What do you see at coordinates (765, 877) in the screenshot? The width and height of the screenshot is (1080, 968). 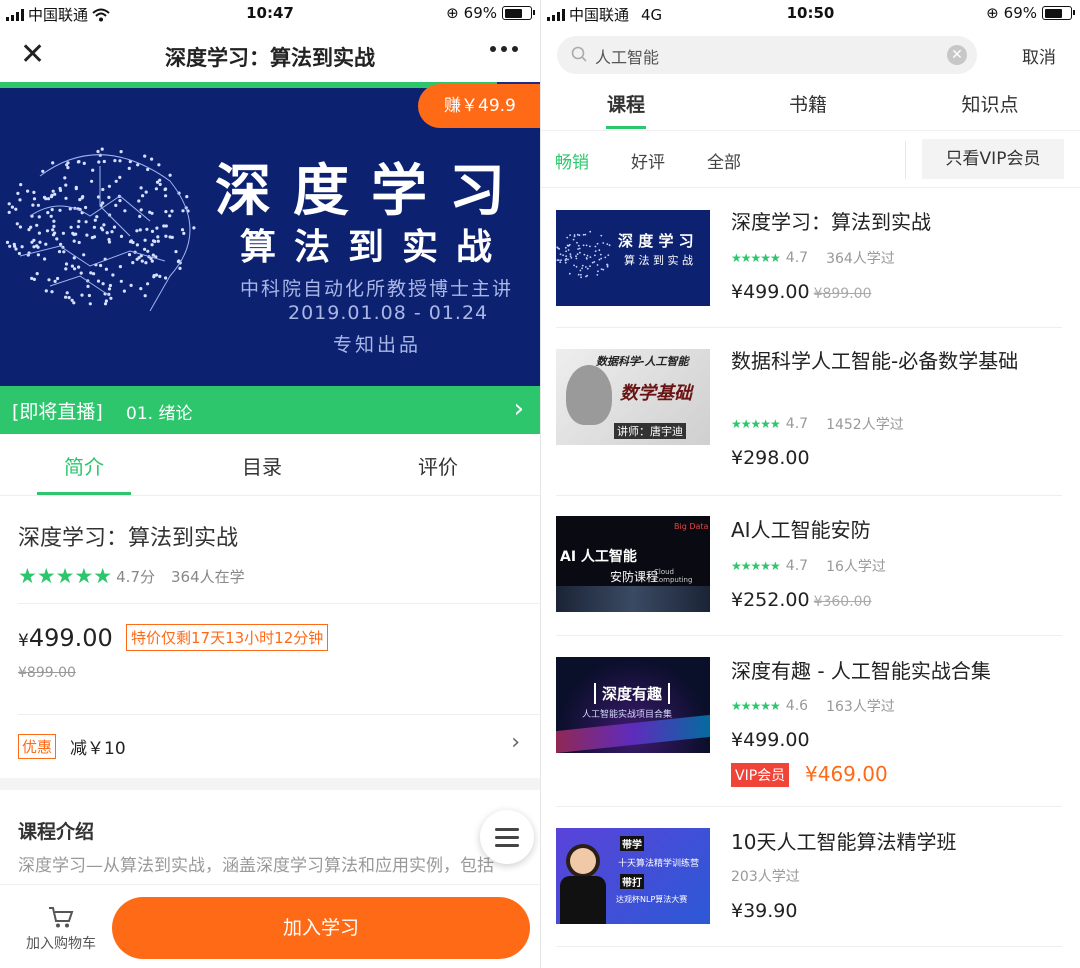 I see `item-learners: 203人学过` at bounding box center [765, 877].